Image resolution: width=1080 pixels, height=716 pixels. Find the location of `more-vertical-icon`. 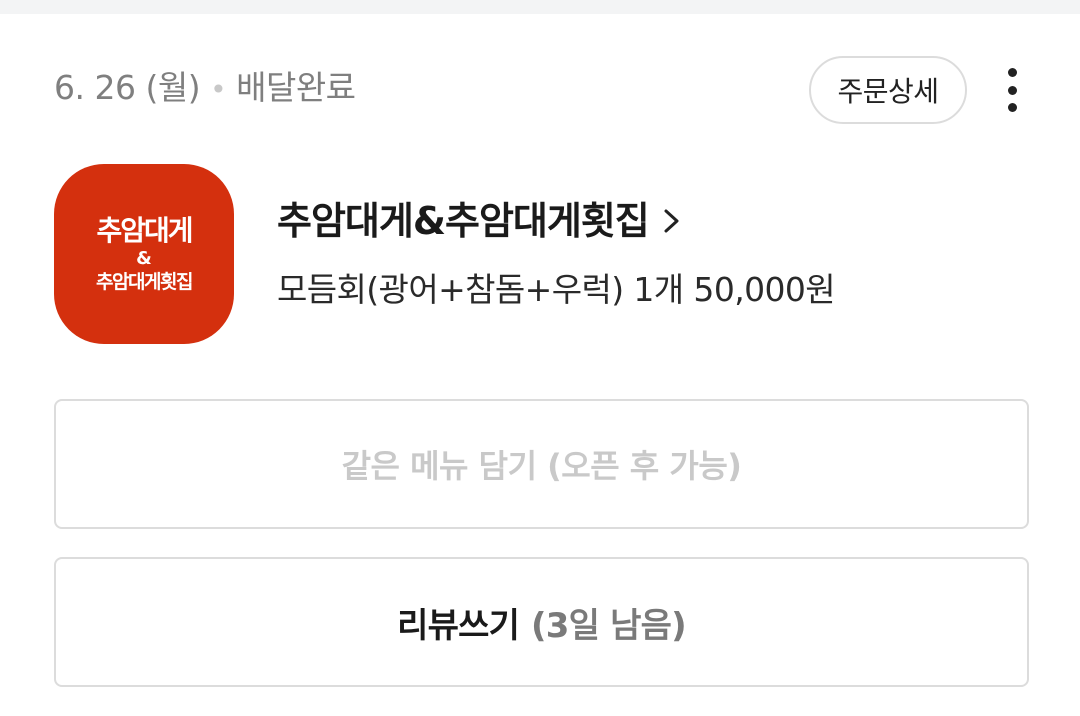

more-vertical-icon is located at coordinates (1012, 90).